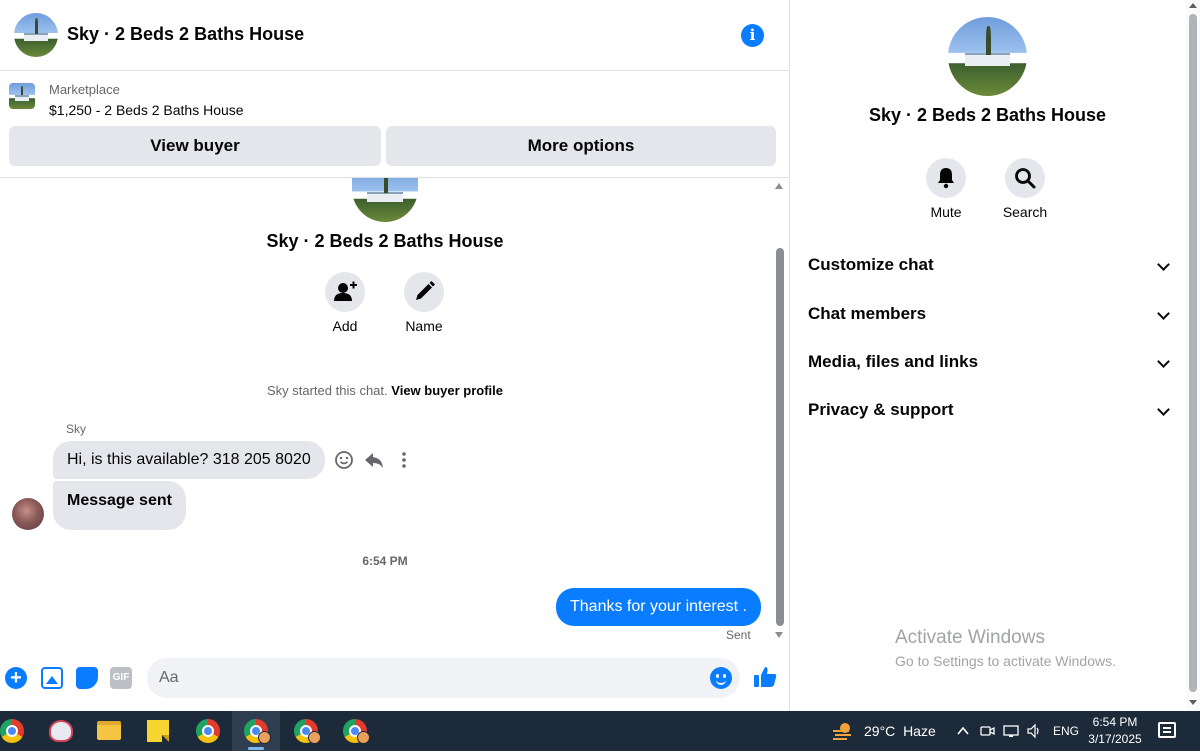  Describe the element at coordinates (893, 361) in the screenshot. I see `section-label: Media, files and links` at that location.